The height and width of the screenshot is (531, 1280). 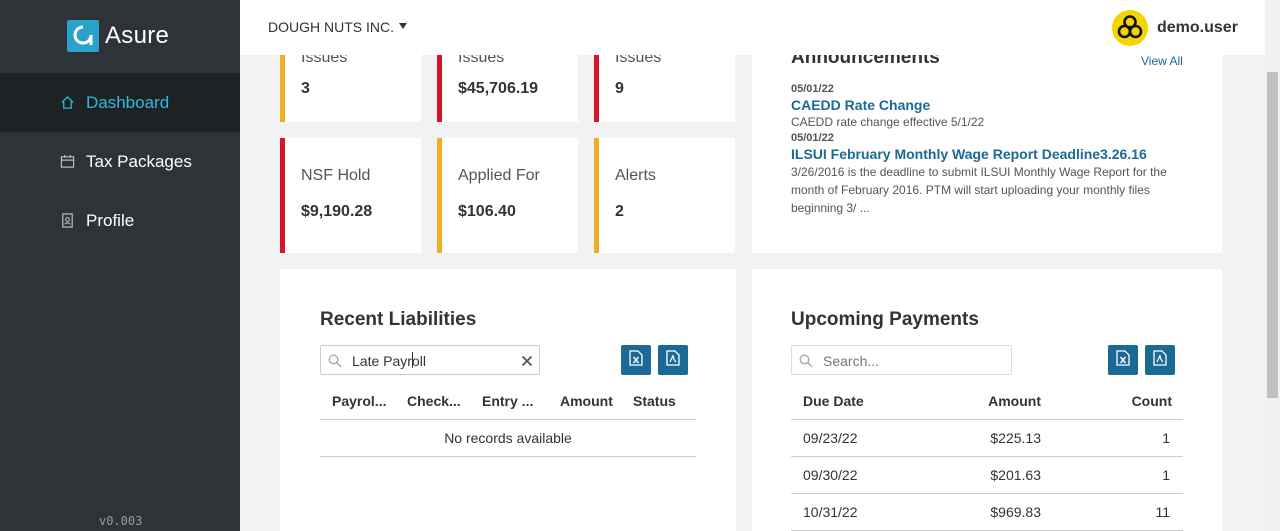 I want to click on logo-text: Asure, so click(x=137, y=35).